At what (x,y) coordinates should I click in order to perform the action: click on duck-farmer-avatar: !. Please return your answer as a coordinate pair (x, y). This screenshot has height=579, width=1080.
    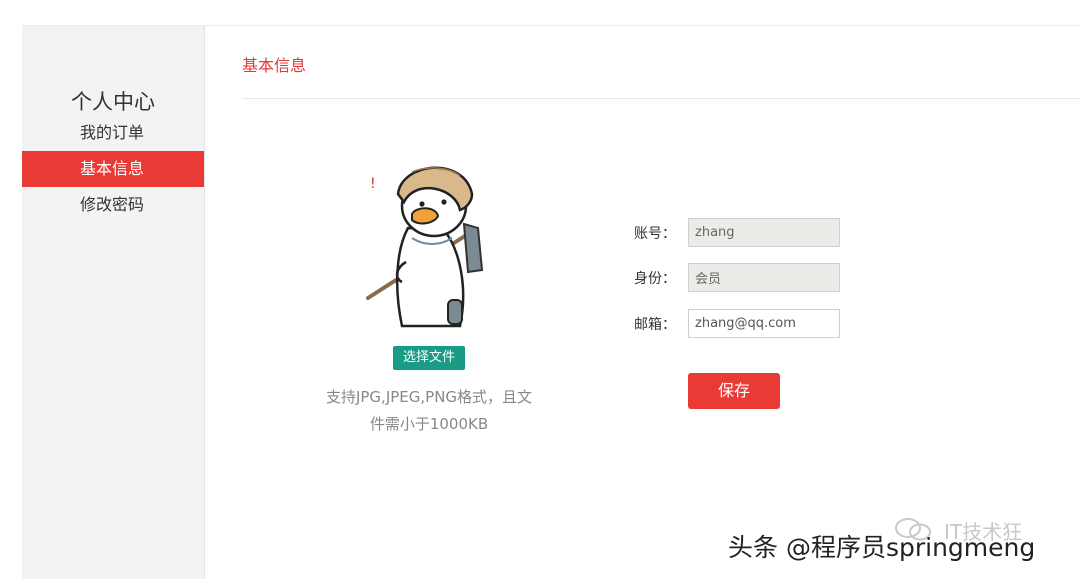
    Looking at the image, I should click on (425, 247).